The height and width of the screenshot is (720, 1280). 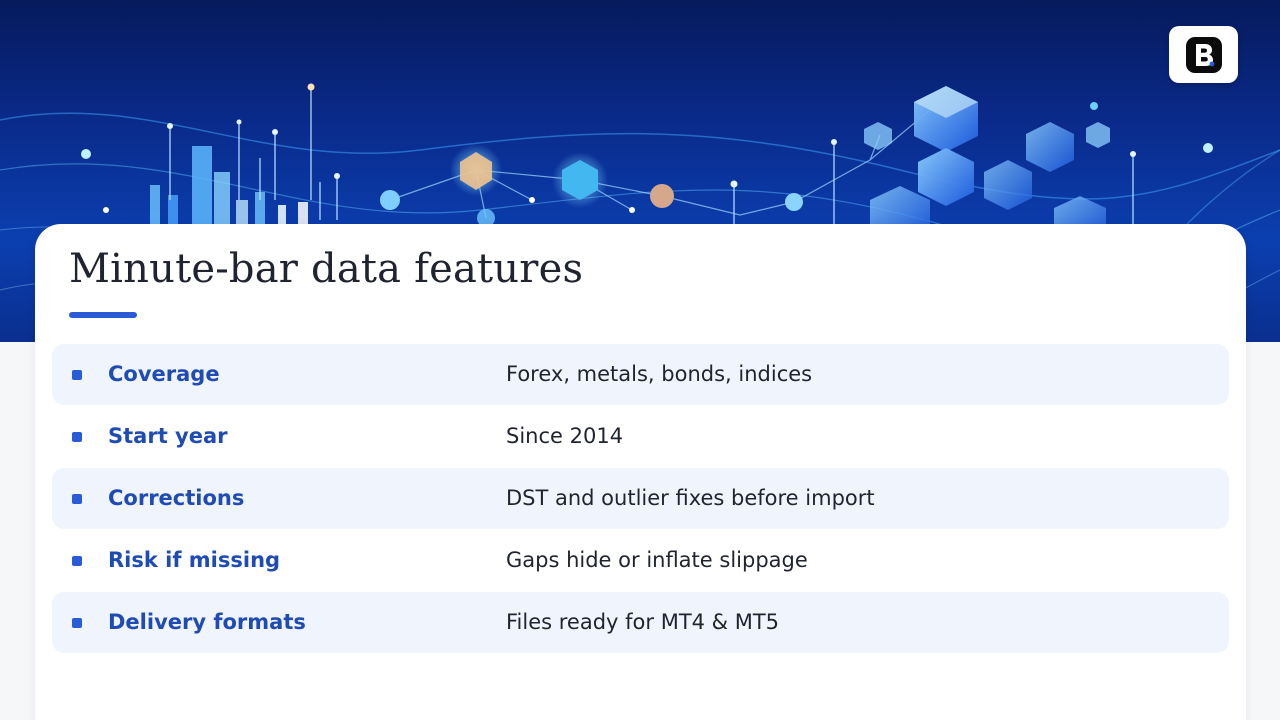 What do you see at coordinates (168, 436) in the screenshot?
I see `feature-label: Start year` at bounding box center [168, 436].